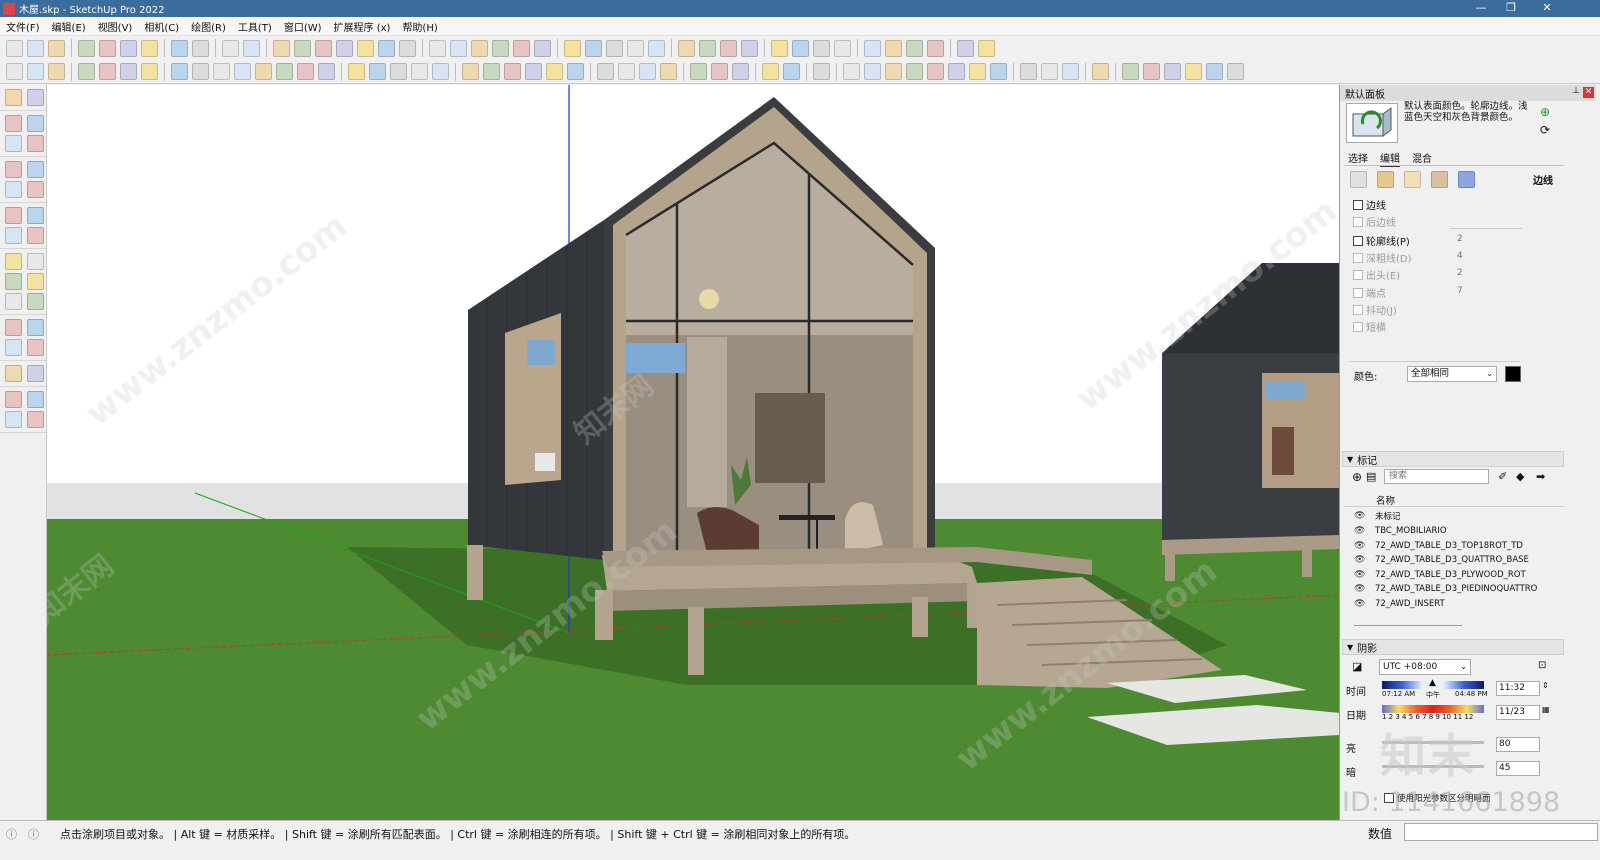 This screenshot has height=860, width=1600. I want to click on second-tool-24-icon, so click(533, 71).